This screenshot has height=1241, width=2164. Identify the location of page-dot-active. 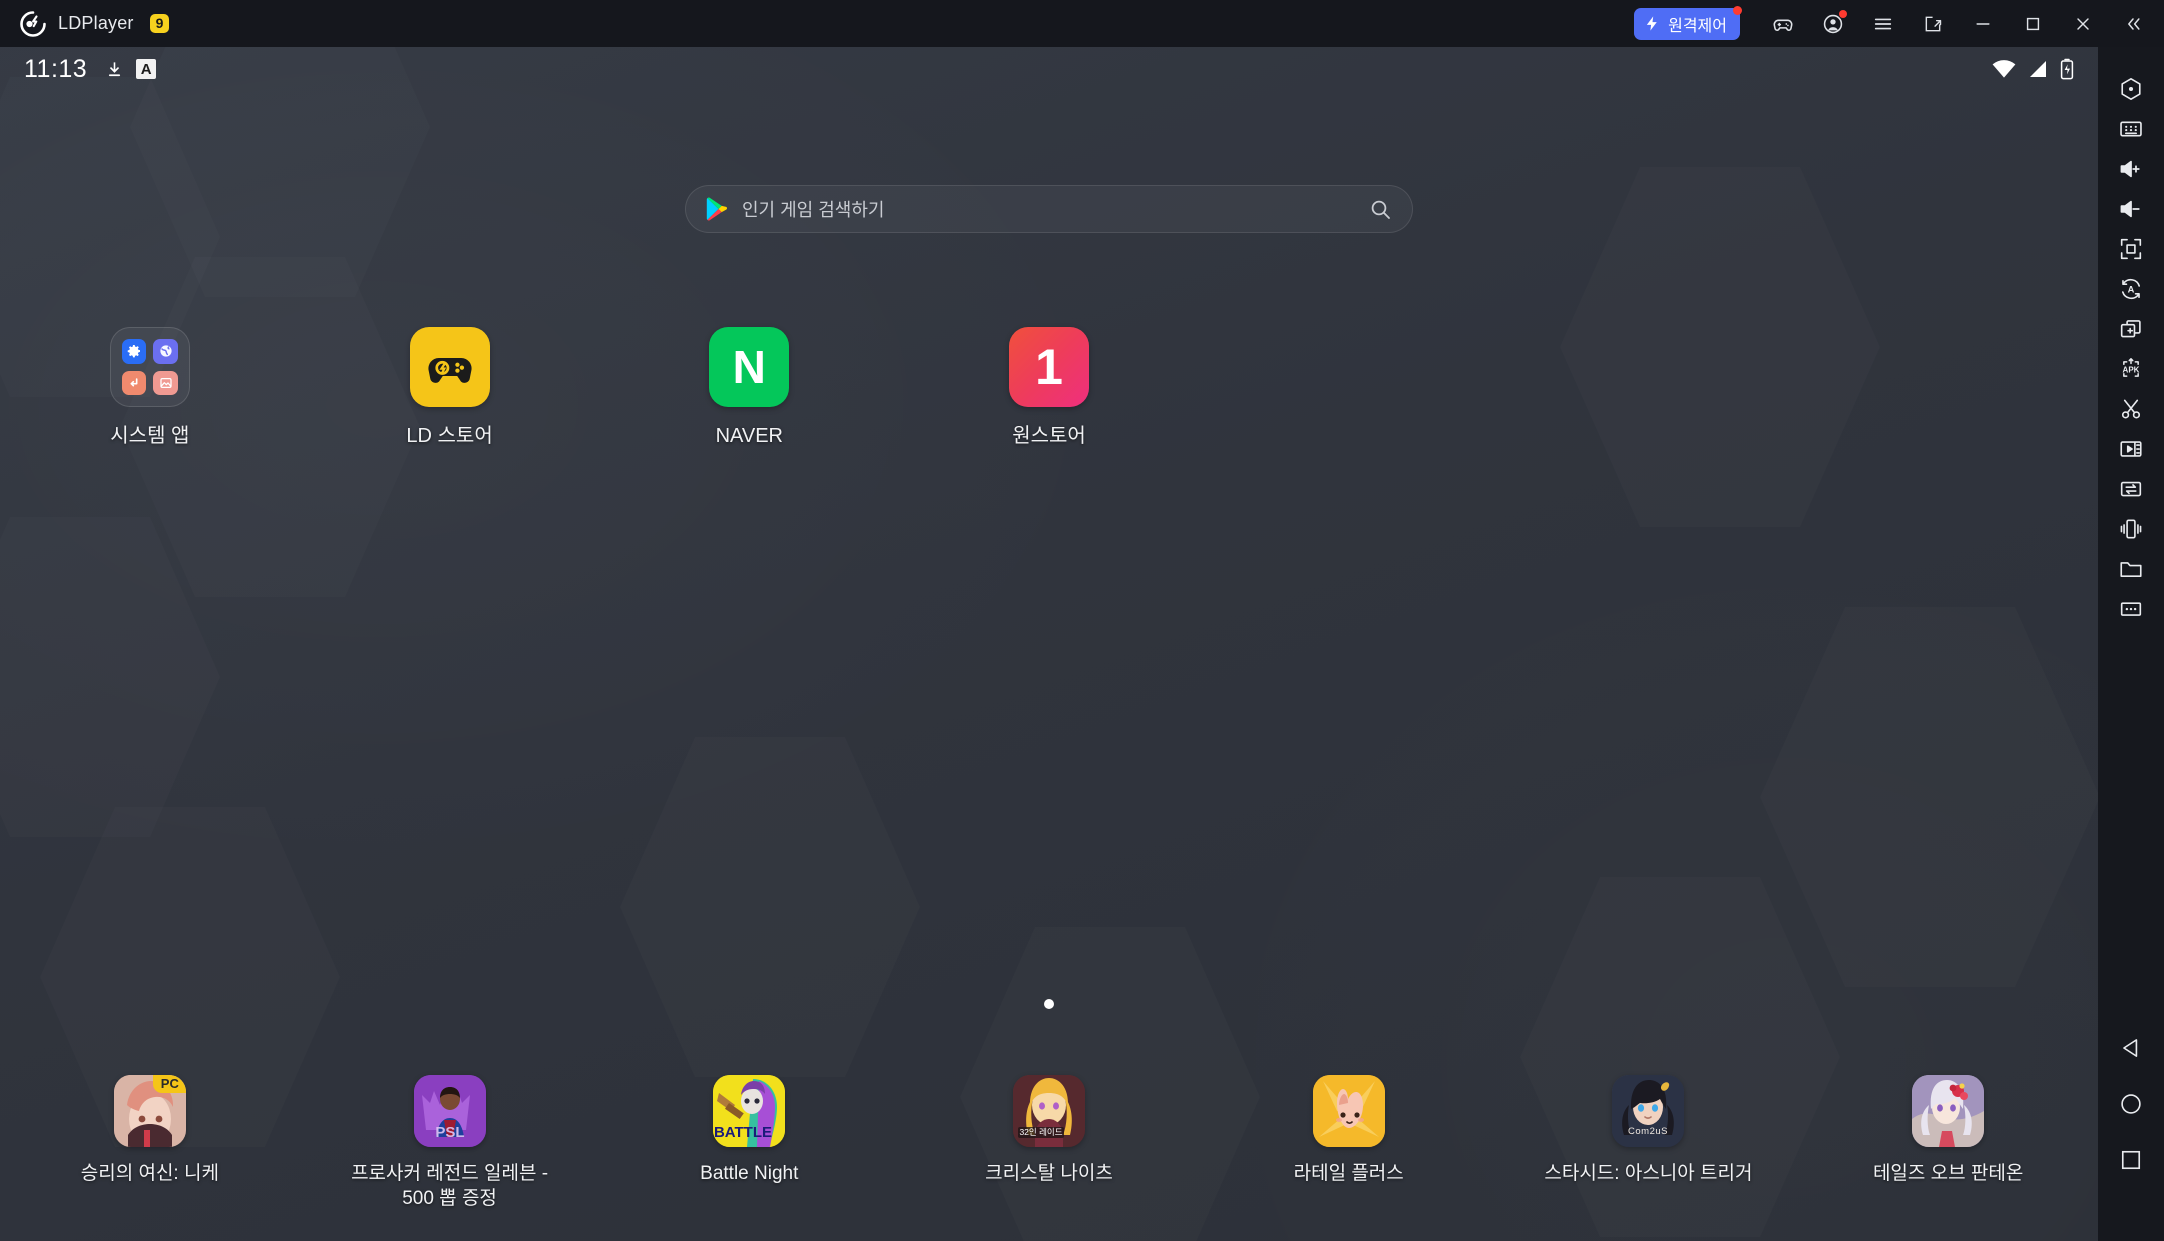
(1049, 1004).